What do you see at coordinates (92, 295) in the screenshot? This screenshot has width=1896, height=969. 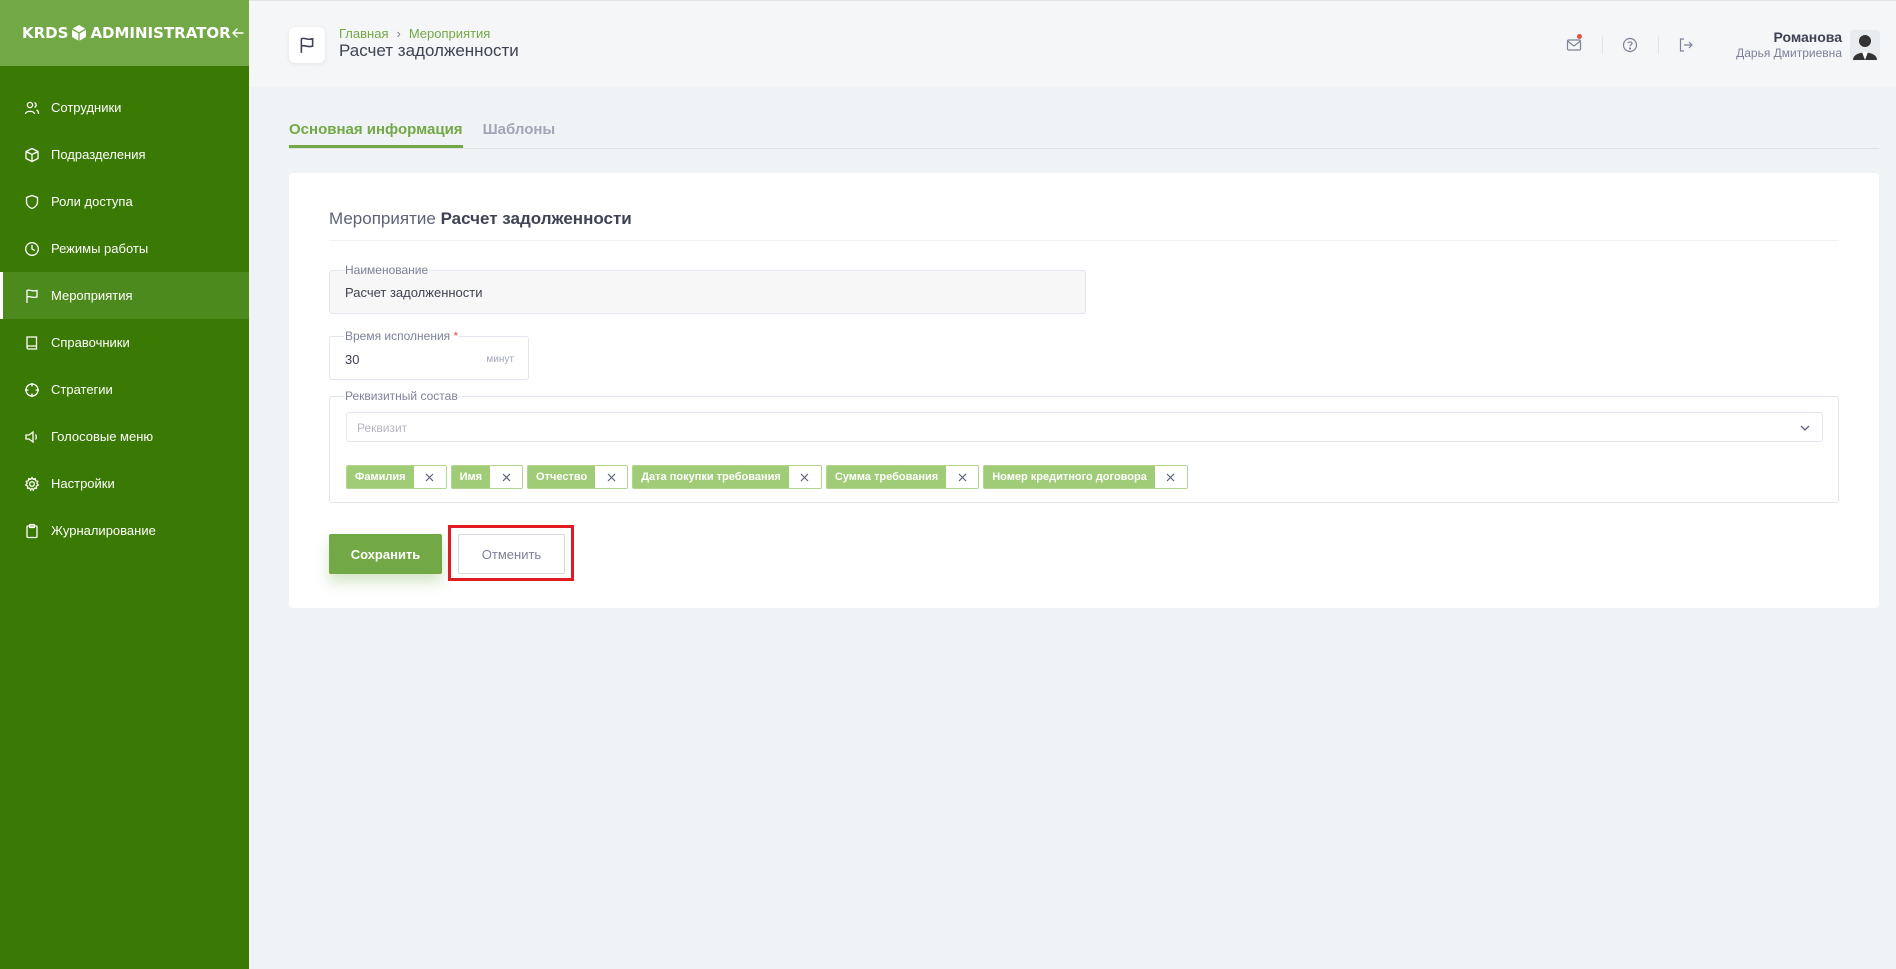 I see `sidebar-item-label: Мероприятия` at bounding box center [92, 295].